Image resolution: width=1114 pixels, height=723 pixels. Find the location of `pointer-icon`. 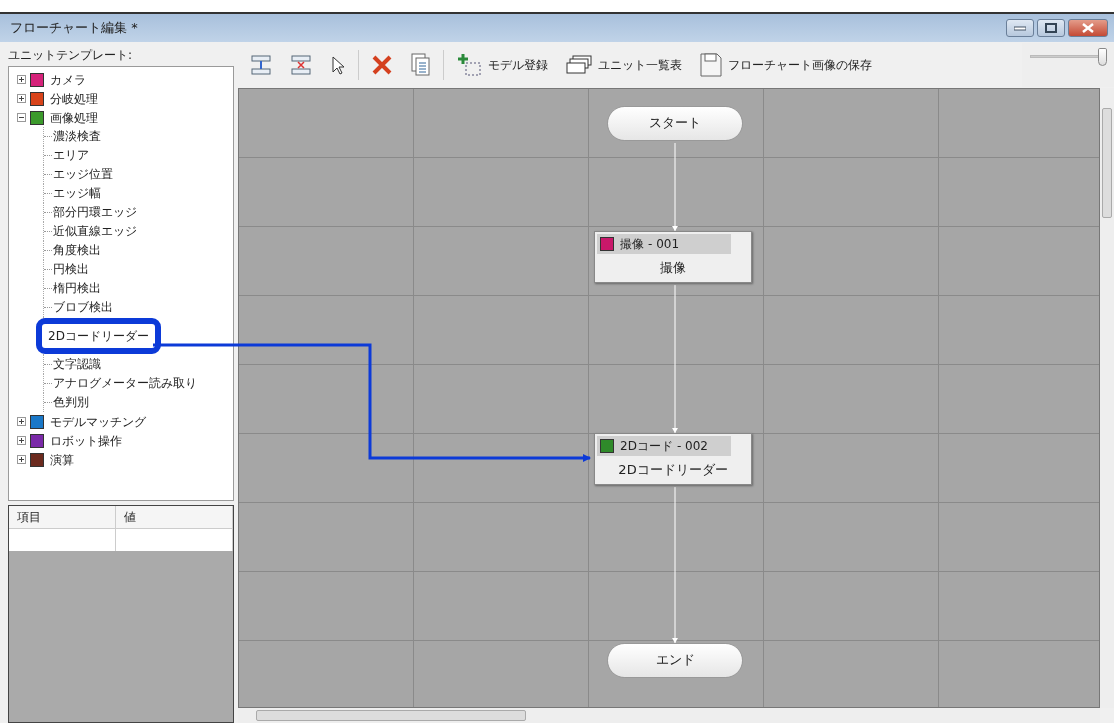

pointer-icon is located at coordinates (338, 65).